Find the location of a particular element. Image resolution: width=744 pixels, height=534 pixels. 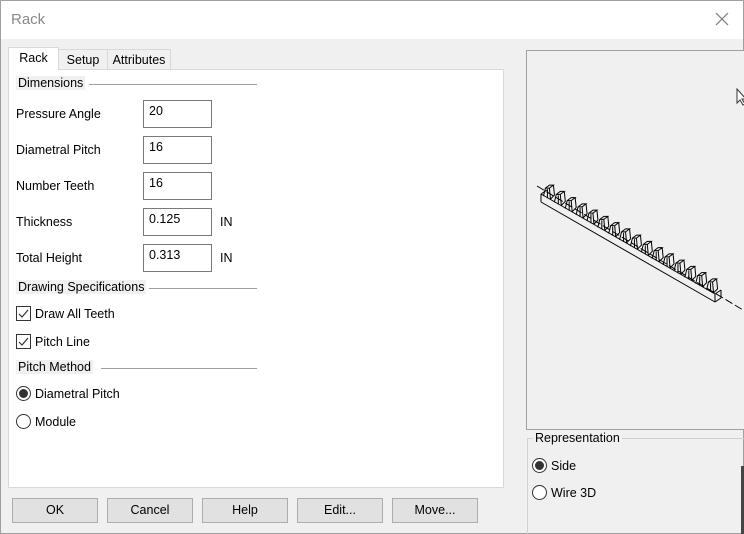

side-radio-label: Side is located at coordinates (563, 466).